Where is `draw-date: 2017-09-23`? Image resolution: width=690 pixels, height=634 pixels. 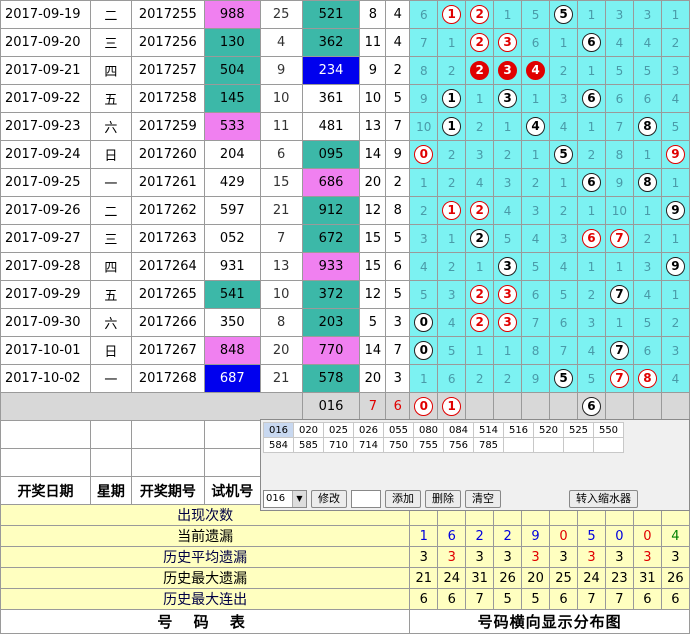 draw-date: 2017-09-23 is located at coordinates (45, 126).